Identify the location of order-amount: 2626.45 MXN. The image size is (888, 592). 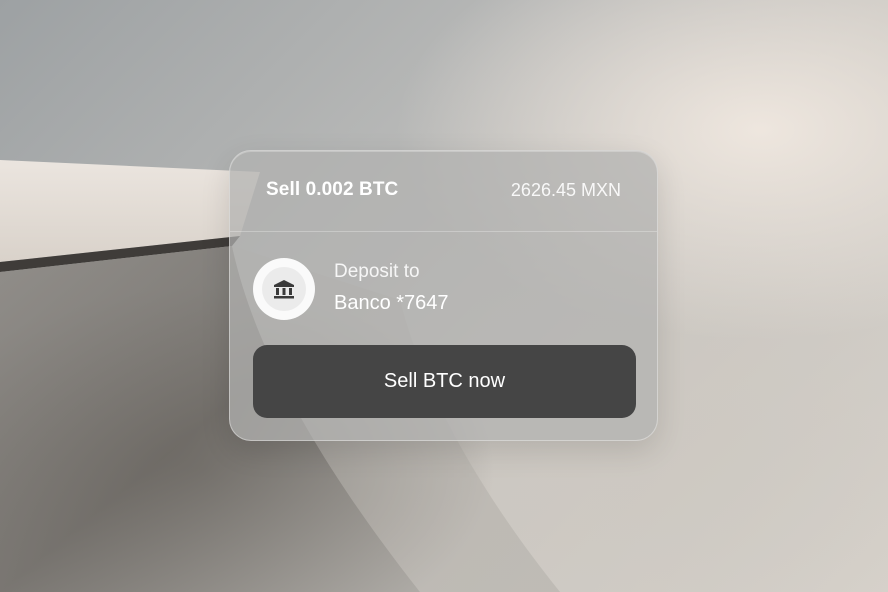
(565, 190).